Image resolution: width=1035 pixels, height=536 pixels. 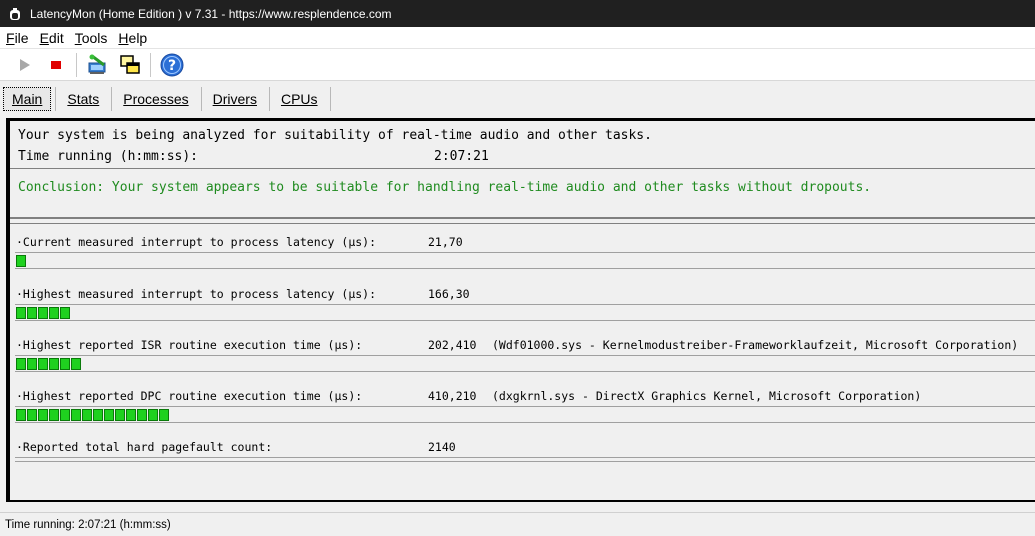 What do you see at coordinates (517, 524) in the screenshot?
I see `status-bar: Time running: 2:07:21 (h:mm:ss)` at bounding box center [517, 524].